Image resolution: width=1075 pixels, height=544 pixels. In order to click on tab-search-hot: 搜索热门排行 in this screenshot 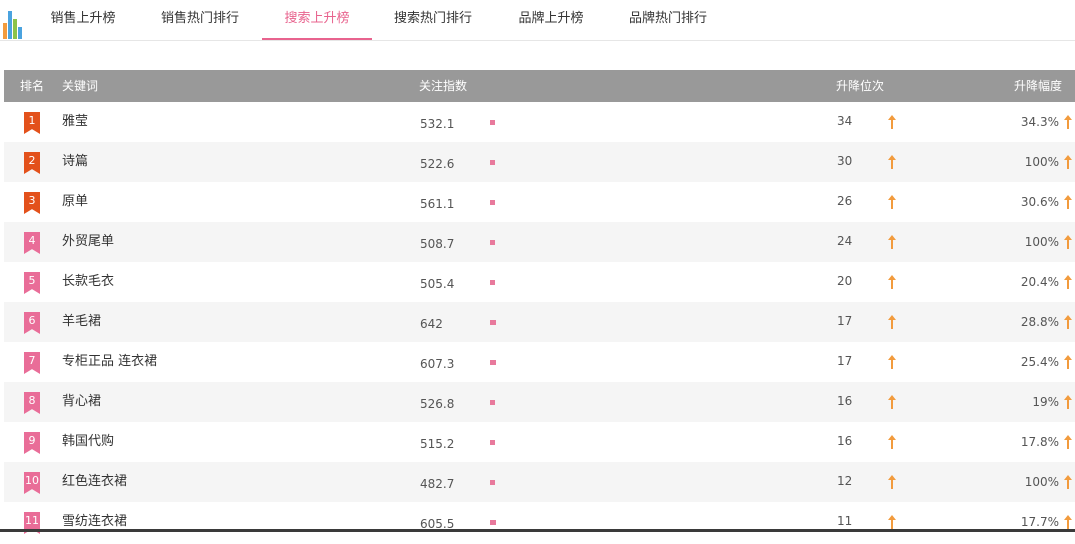, I will do `click(433, 19)`.